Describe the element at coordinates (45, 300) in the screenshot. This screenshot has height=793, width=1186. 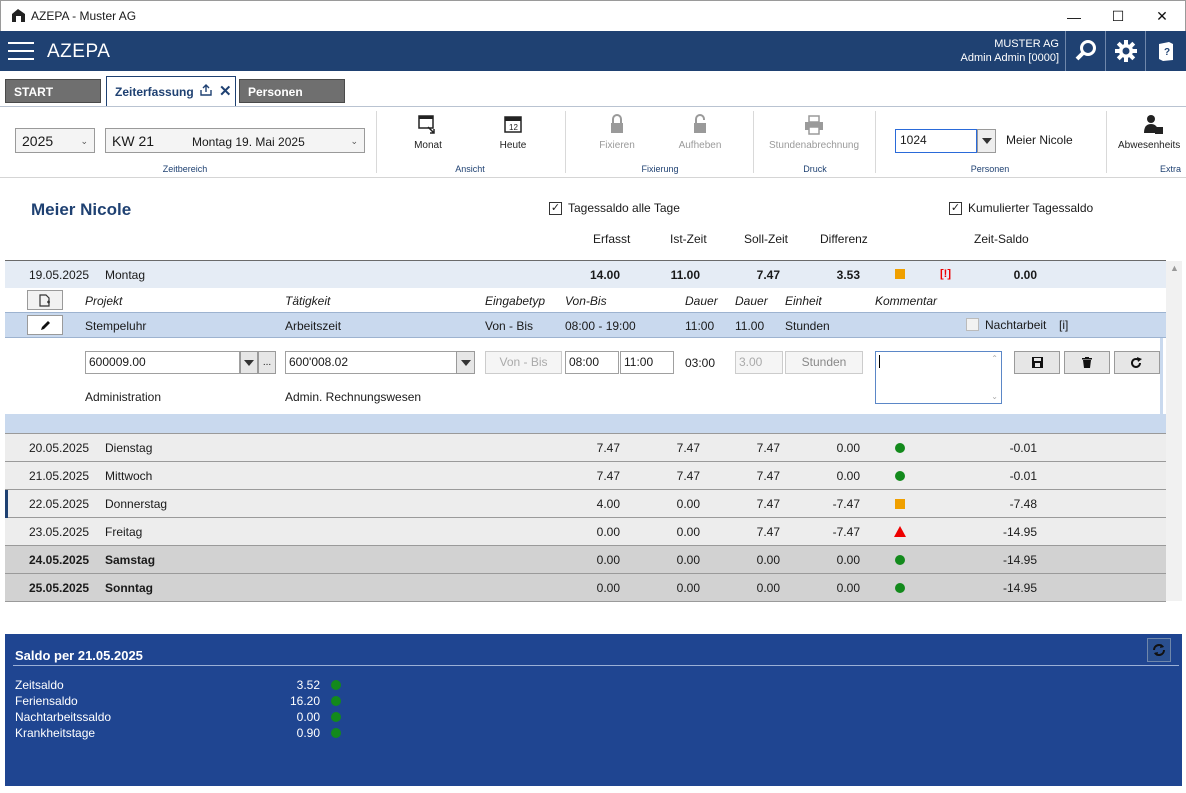
I see `new-entry-button` at that location.